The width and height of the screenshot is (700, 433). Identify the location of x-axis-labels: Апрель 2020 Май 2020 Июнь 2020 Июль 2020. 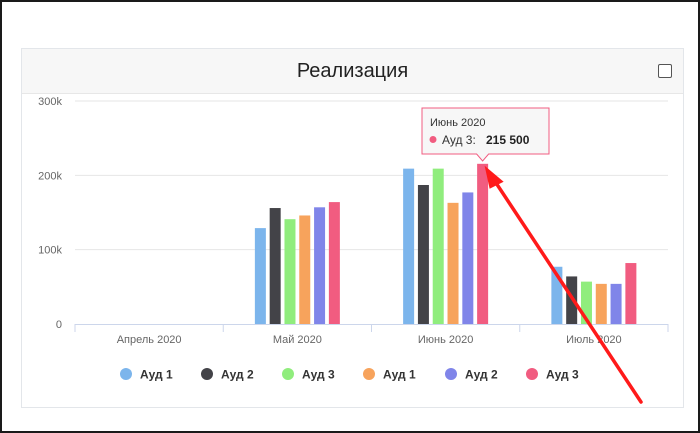
(369, 340).